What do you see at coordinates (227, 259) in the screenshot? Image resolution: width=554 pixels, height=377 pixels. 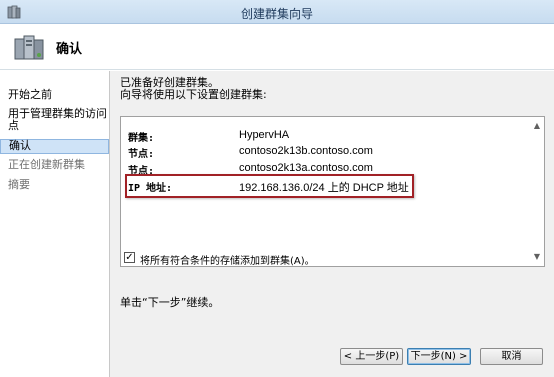 I see `add-storage-checkbox-label: 将所有符合条件的存储添加到群集(A)。` at bounding box center [227, 259].